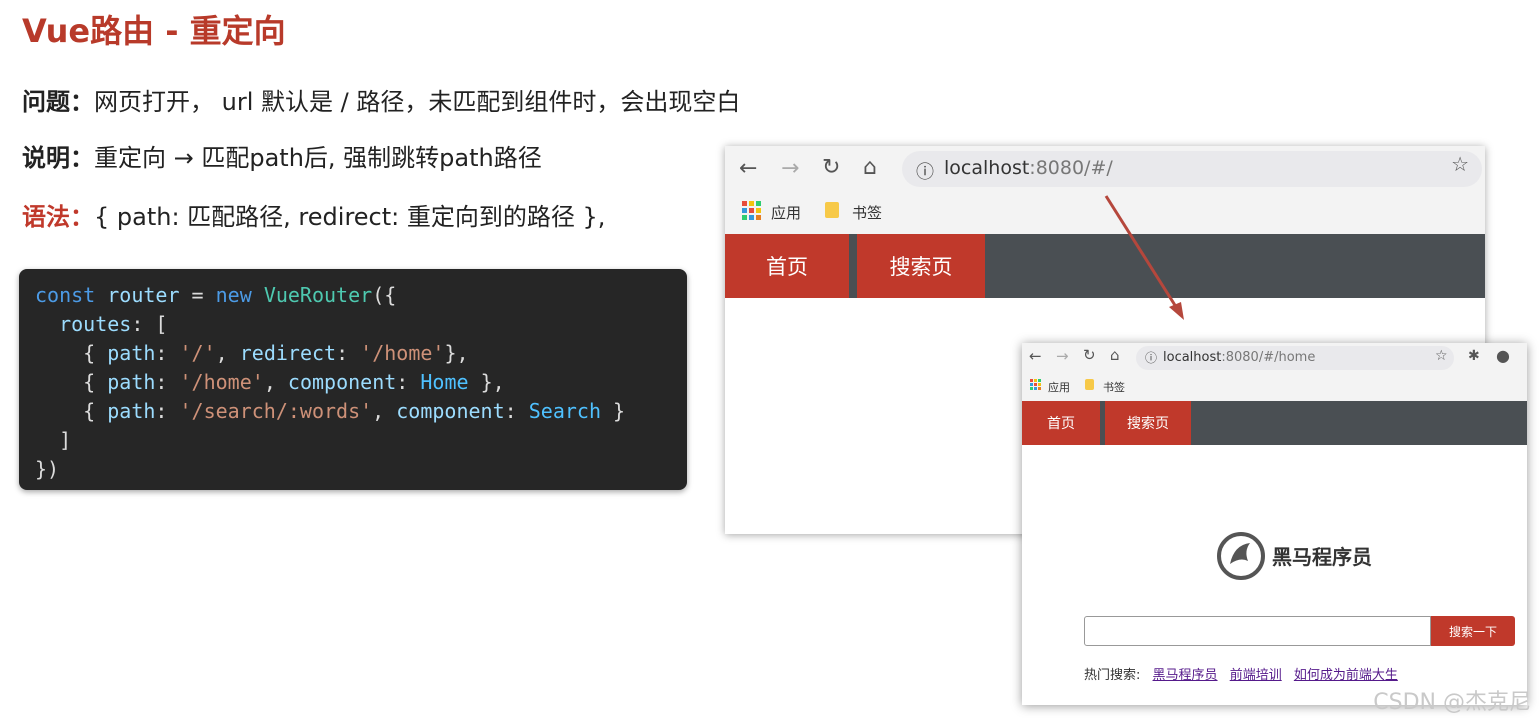  I want to click on site-navbar: 首页 搜索页, so click(1274, 423).